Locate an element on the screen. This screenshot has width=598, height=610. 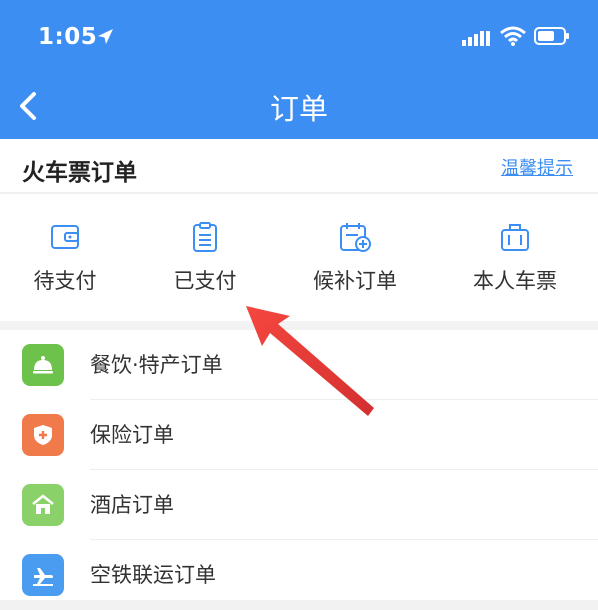
annotation-arrow-icon is located at coordinates (310, 361).